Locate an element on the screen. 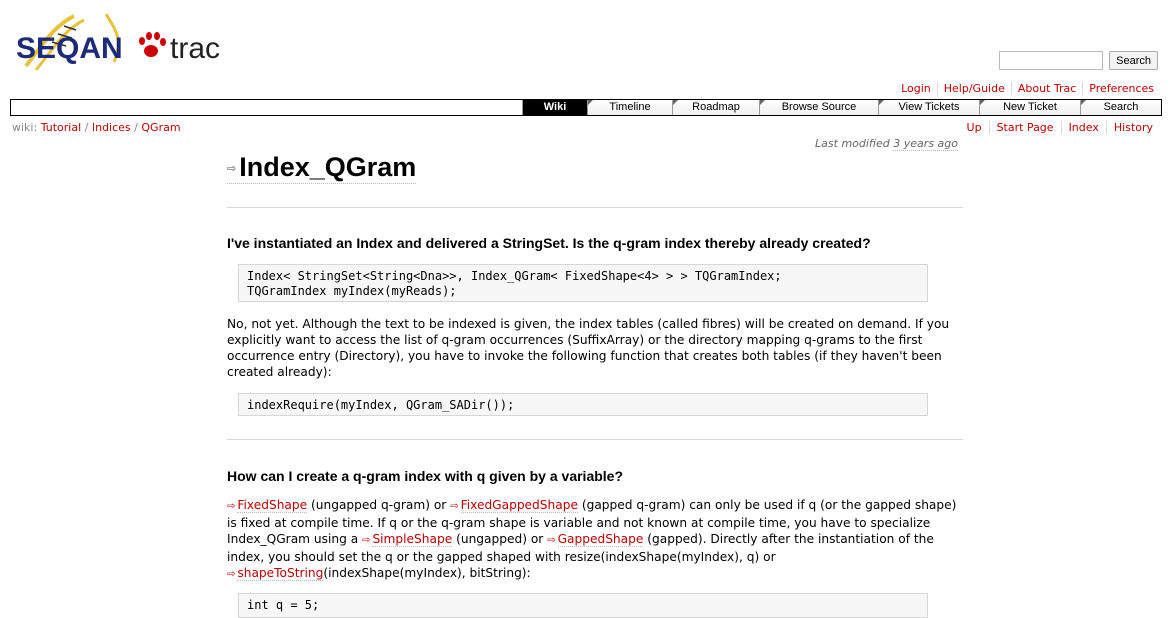 The image size is (1172, 618). gappedshape-link: GappedShape is located at coordinates (600, 539).